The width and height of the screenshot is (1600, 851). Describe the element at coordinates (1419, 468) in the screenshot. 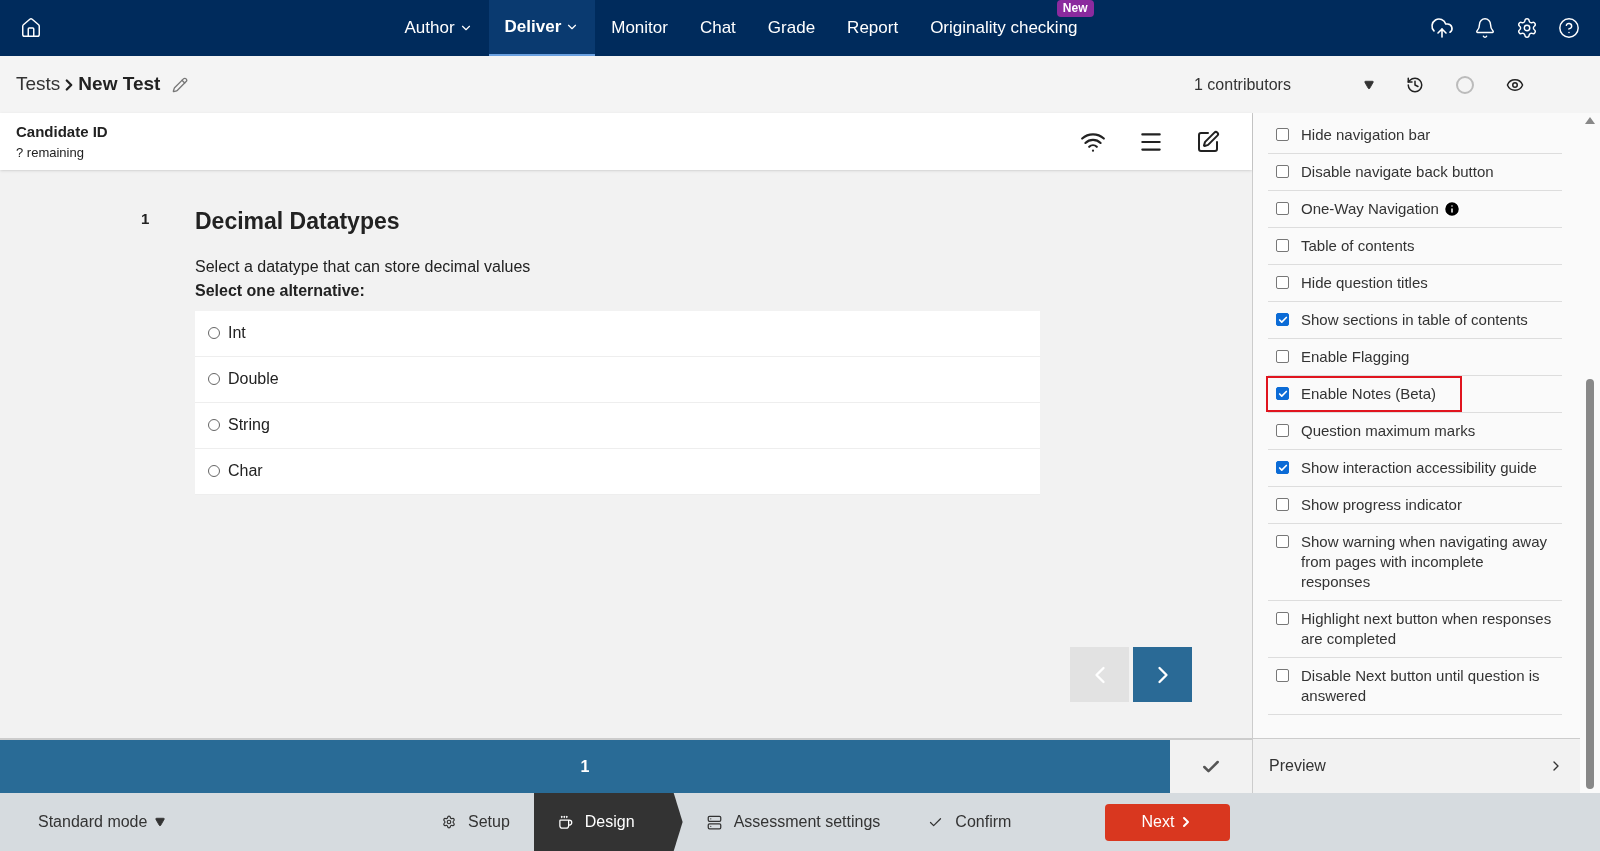

I see `setting-label: Show interaction accessibility guide` at that location.